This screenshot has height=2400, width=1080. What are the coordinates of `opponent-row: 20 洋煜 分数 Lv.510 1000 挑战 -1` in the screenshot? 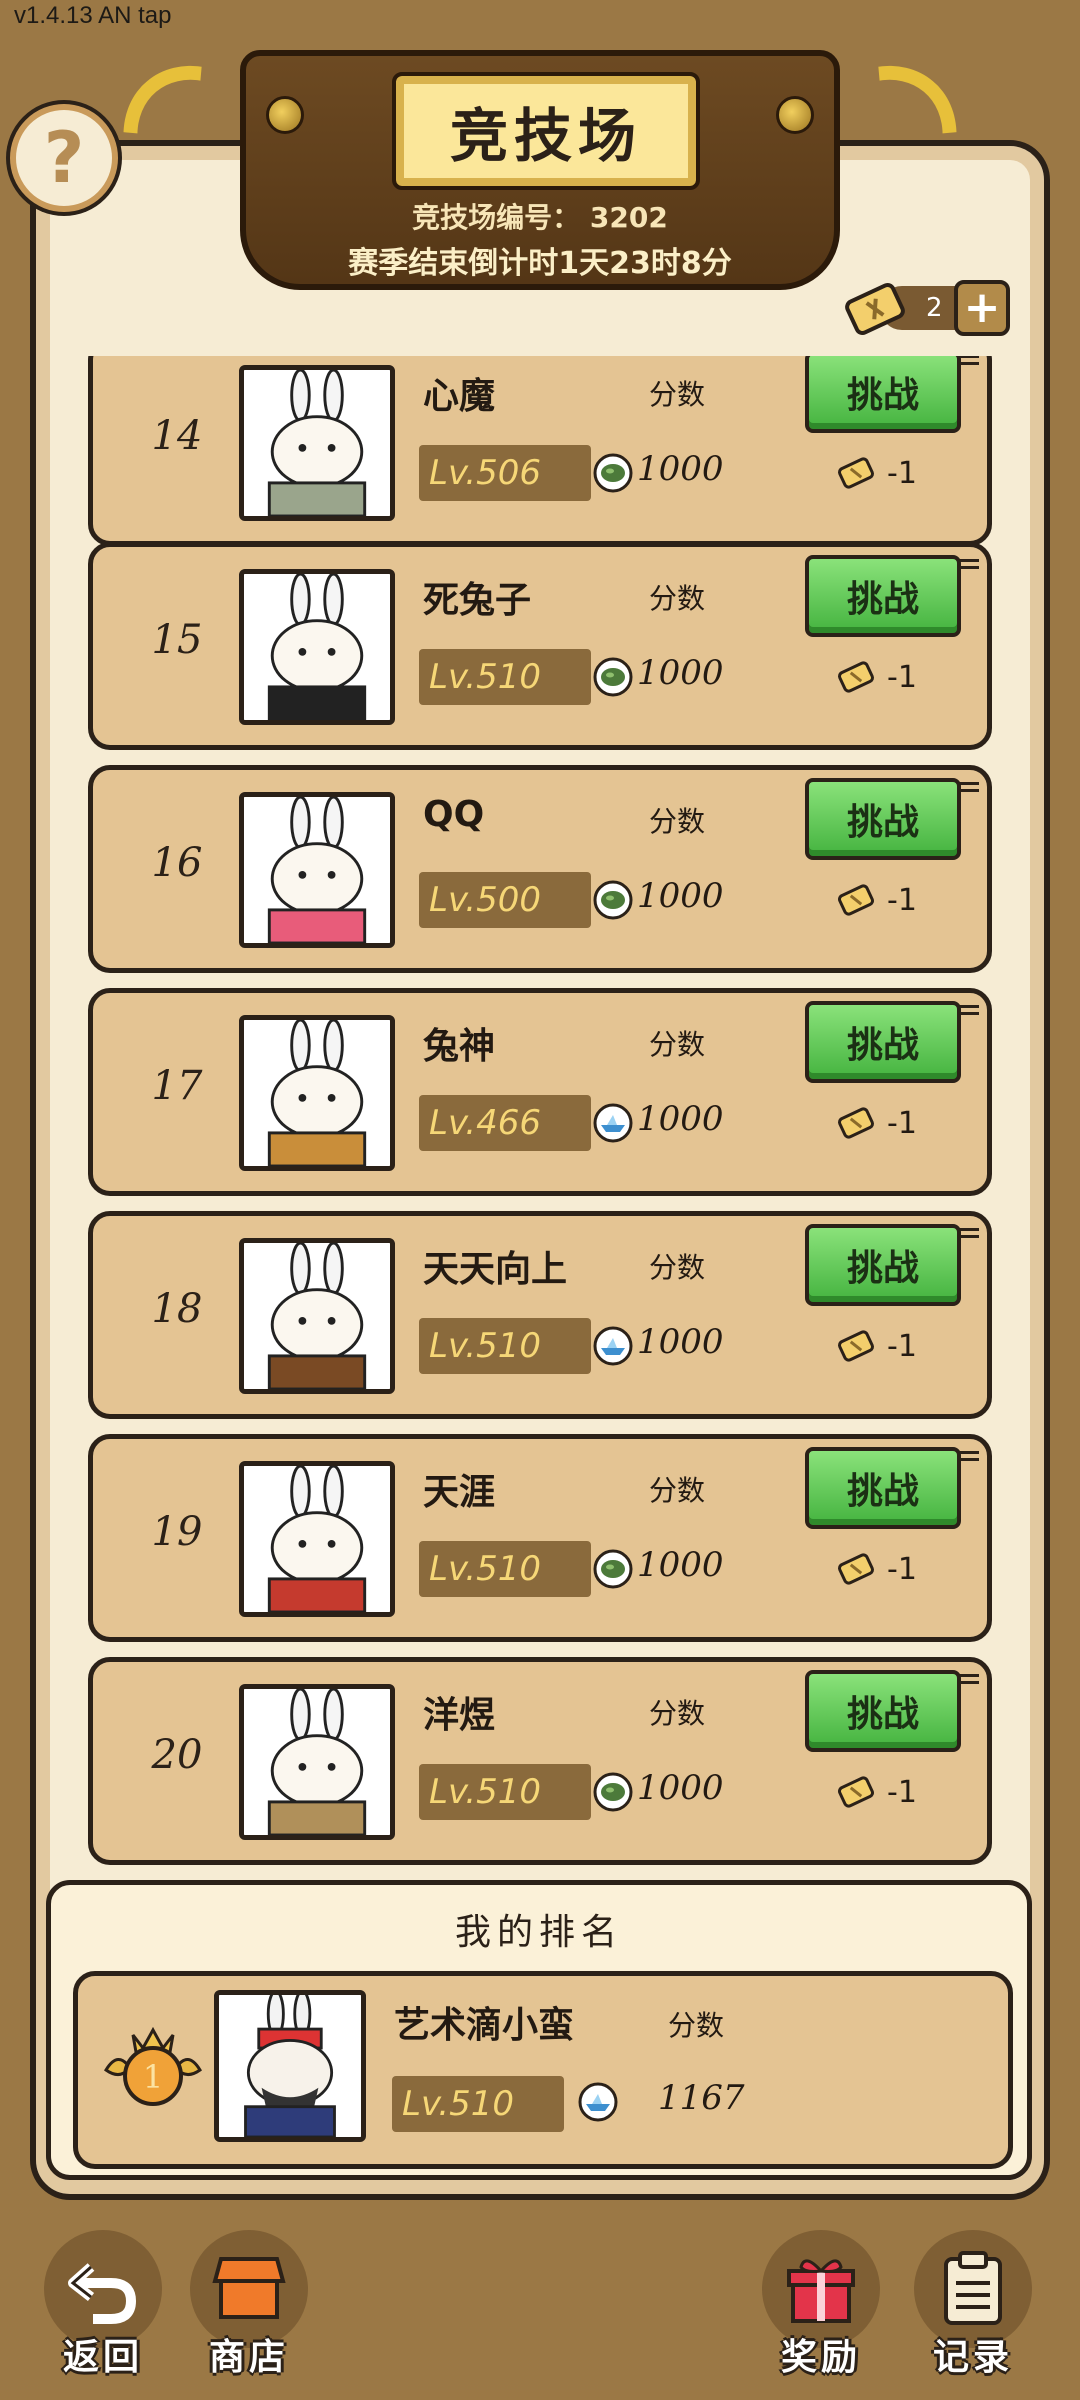 It's located at (540, 1761).